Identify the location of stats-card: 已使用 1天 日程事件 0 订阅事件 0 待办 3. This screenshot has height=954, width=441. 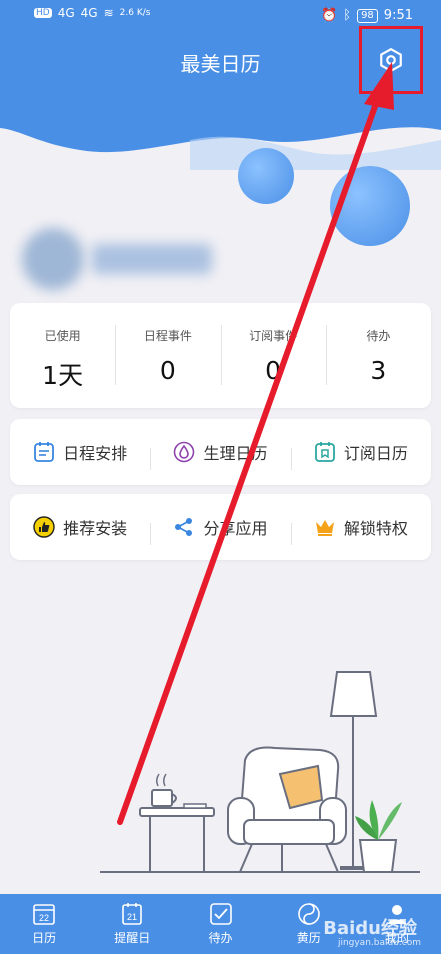
(220, 355).